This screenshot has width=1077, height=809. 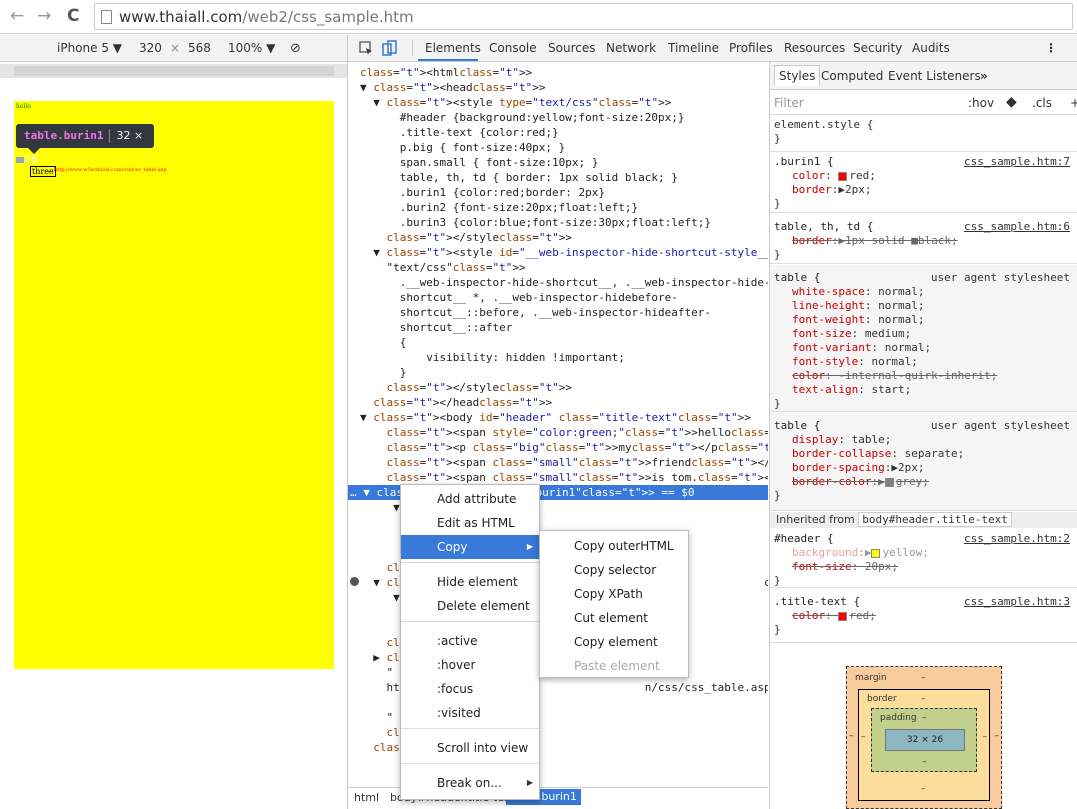 What do you see at coordinates (390, 48) in the screenshot?
I see `device-mode-icon` at bounding box center [390, 48].